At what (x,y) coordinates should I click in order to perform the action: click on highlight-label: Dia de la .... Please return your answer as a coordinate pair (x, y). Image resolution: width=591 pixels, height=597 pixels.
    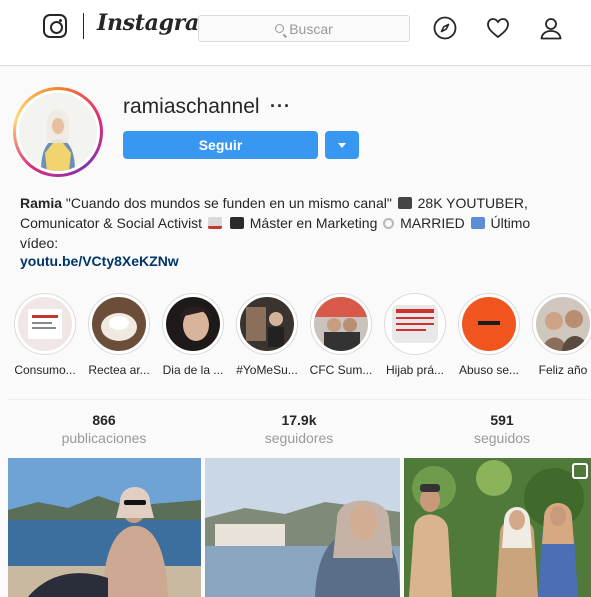
    Looking at the image, I should click on (193, 370).